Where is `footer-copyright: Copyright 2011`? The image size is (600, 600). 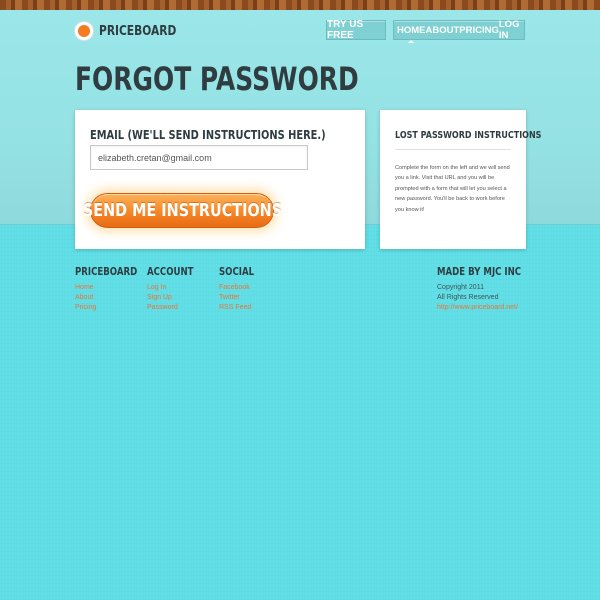
footer-copyright: Copyright 2011 is located at coordinates (460, 287).